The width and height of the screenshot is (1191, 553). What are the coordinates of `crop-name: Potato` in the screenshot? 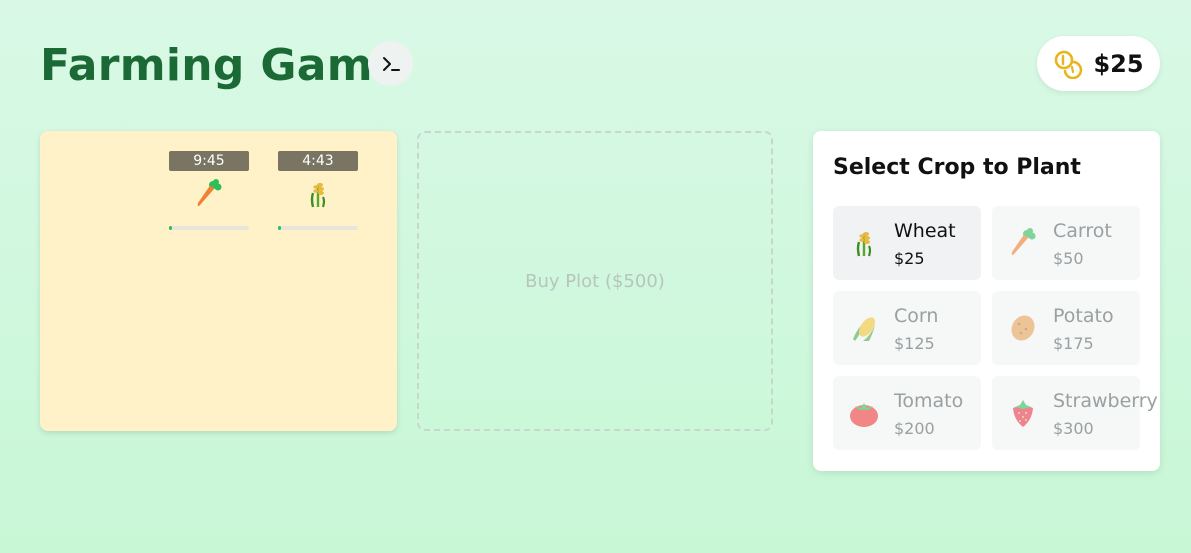 It's located at (1083, 316).